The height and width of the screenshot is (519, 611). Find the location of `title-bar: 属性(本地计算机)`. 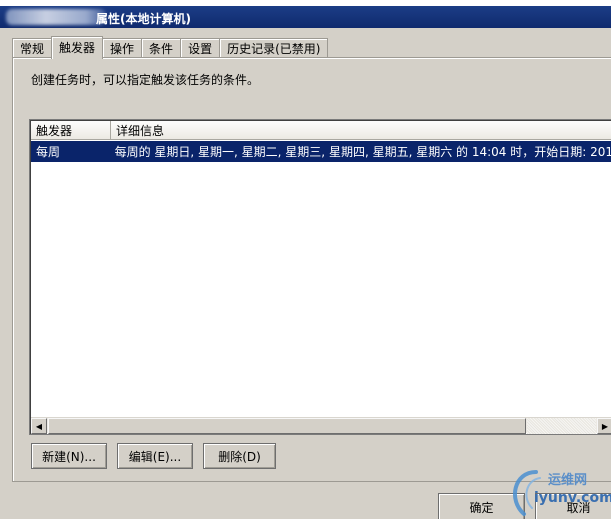

title-bar: 属性(本地计算机) is located at coordinates (305, 17).